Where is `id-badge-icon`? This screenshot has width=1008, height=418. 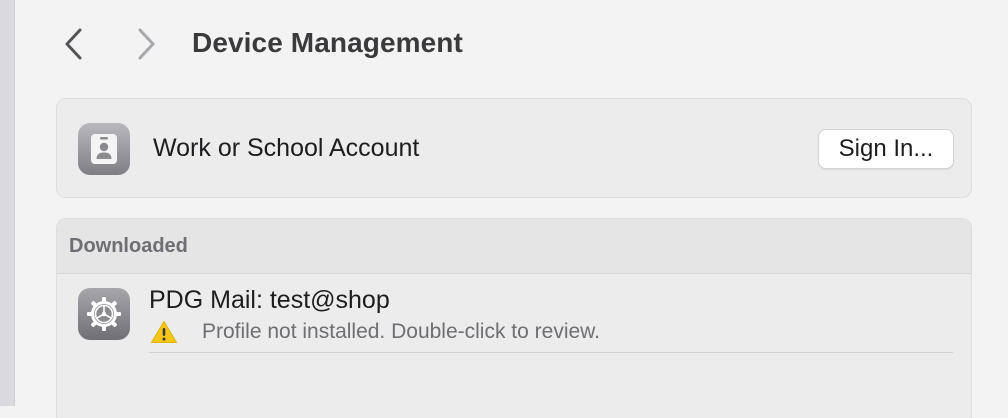
id-badge-icon is located at coordinates (104, 149).